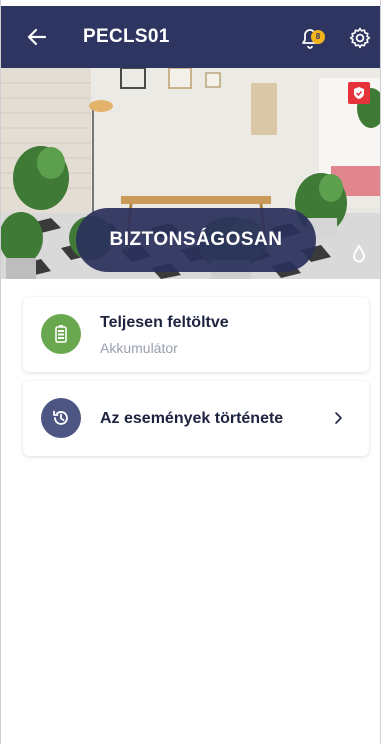 The image size is (381, 744). What do you see at coordinates (61, 418) in the screenshot?
I see `history-icon` at bounding box center [61, 418].